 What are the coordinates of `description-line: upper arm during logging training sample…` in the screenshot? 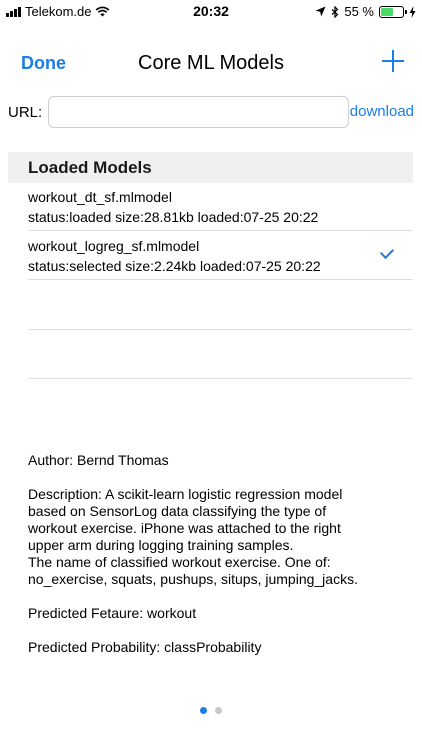 It's located at (161, 545).